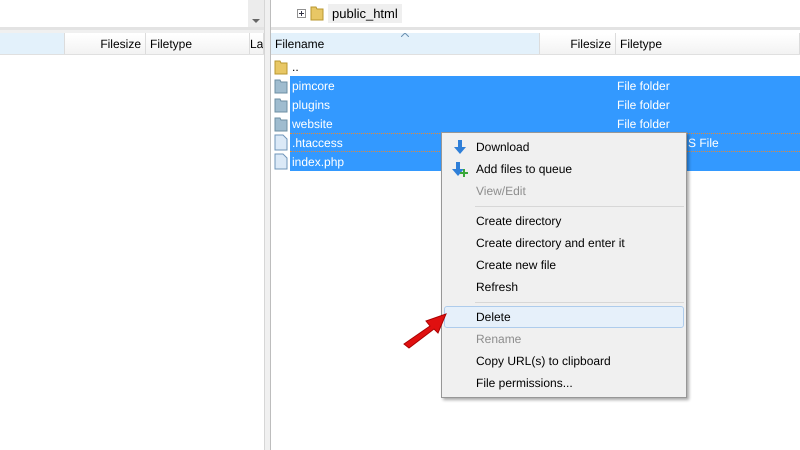  What do you see at coordinates (317, 143) in the screenshot?
I see `file-name: .htaccess` at bounding box center [317, 143].